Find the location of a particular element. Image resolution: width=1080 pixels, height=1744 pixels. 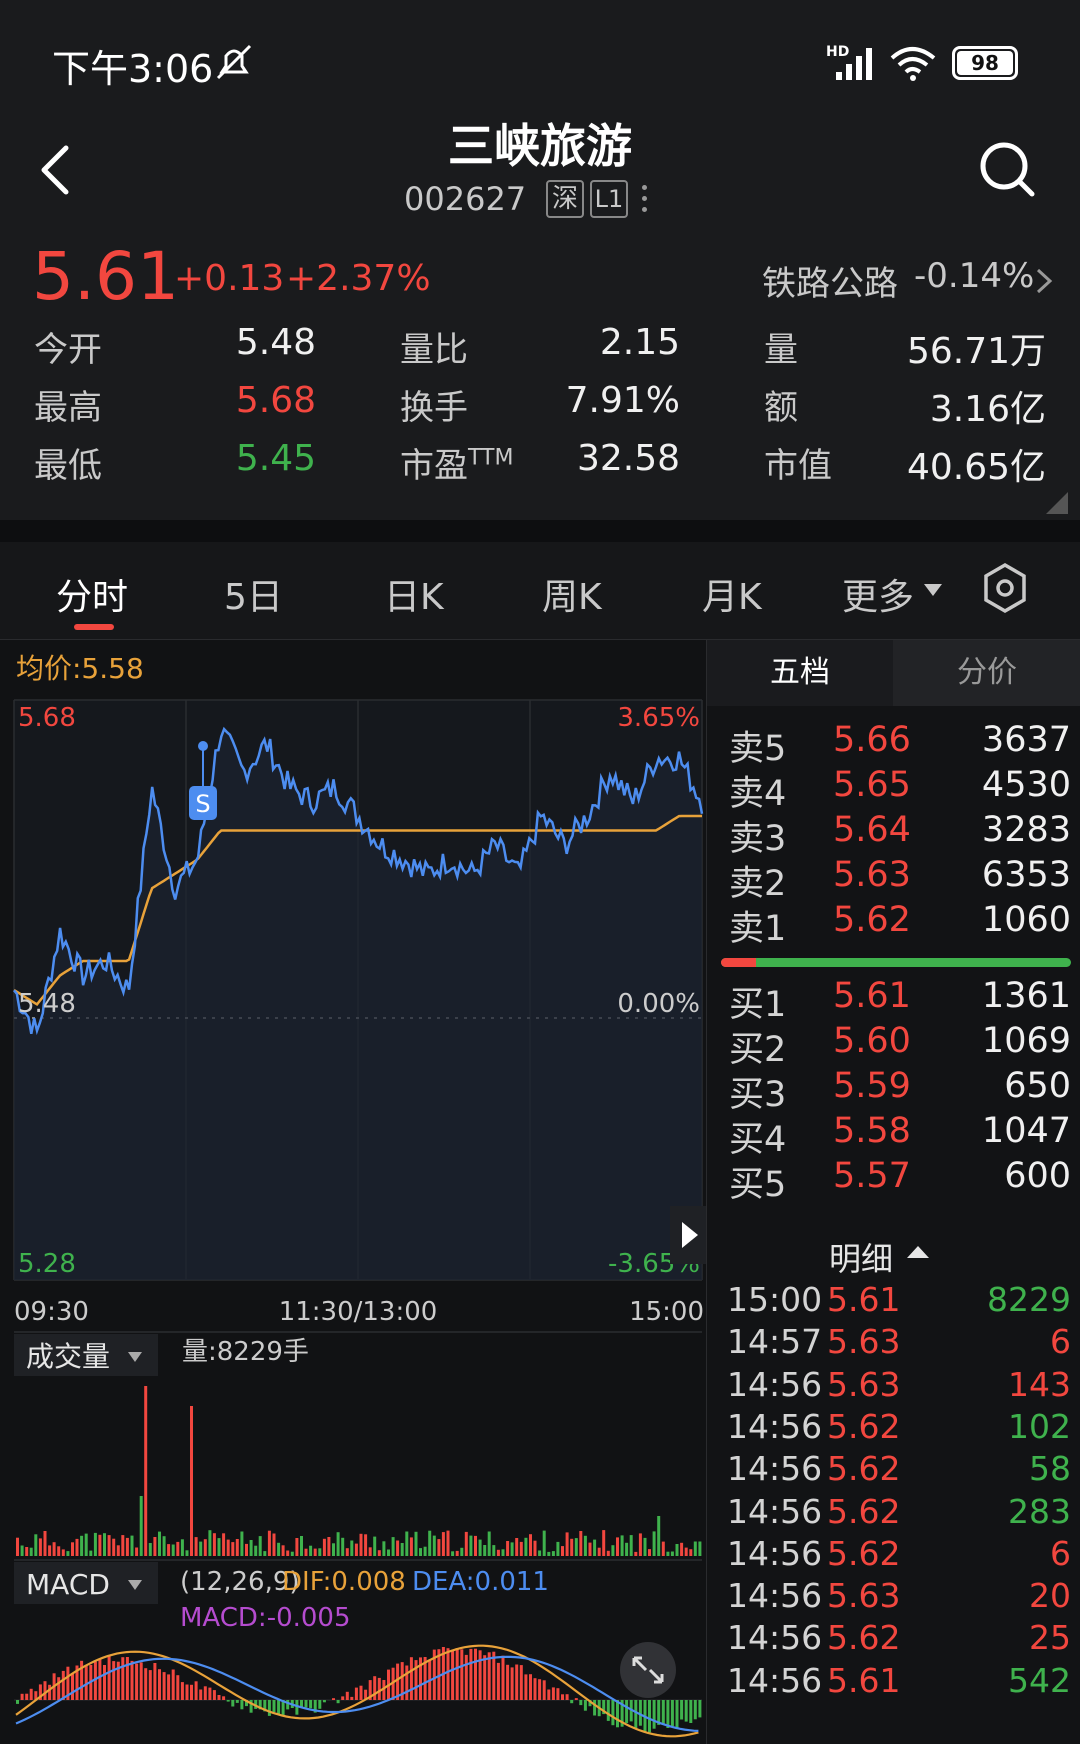

volume-selector: 成交量 is located at coordinates (86, 1355).